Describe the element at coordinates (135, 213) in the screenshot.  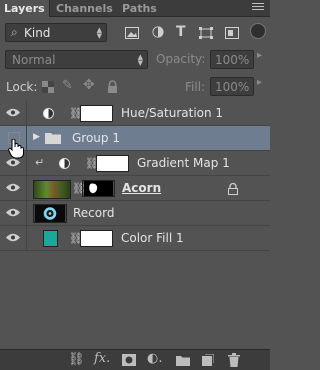
I see `layer-row-record: Record` at that location.